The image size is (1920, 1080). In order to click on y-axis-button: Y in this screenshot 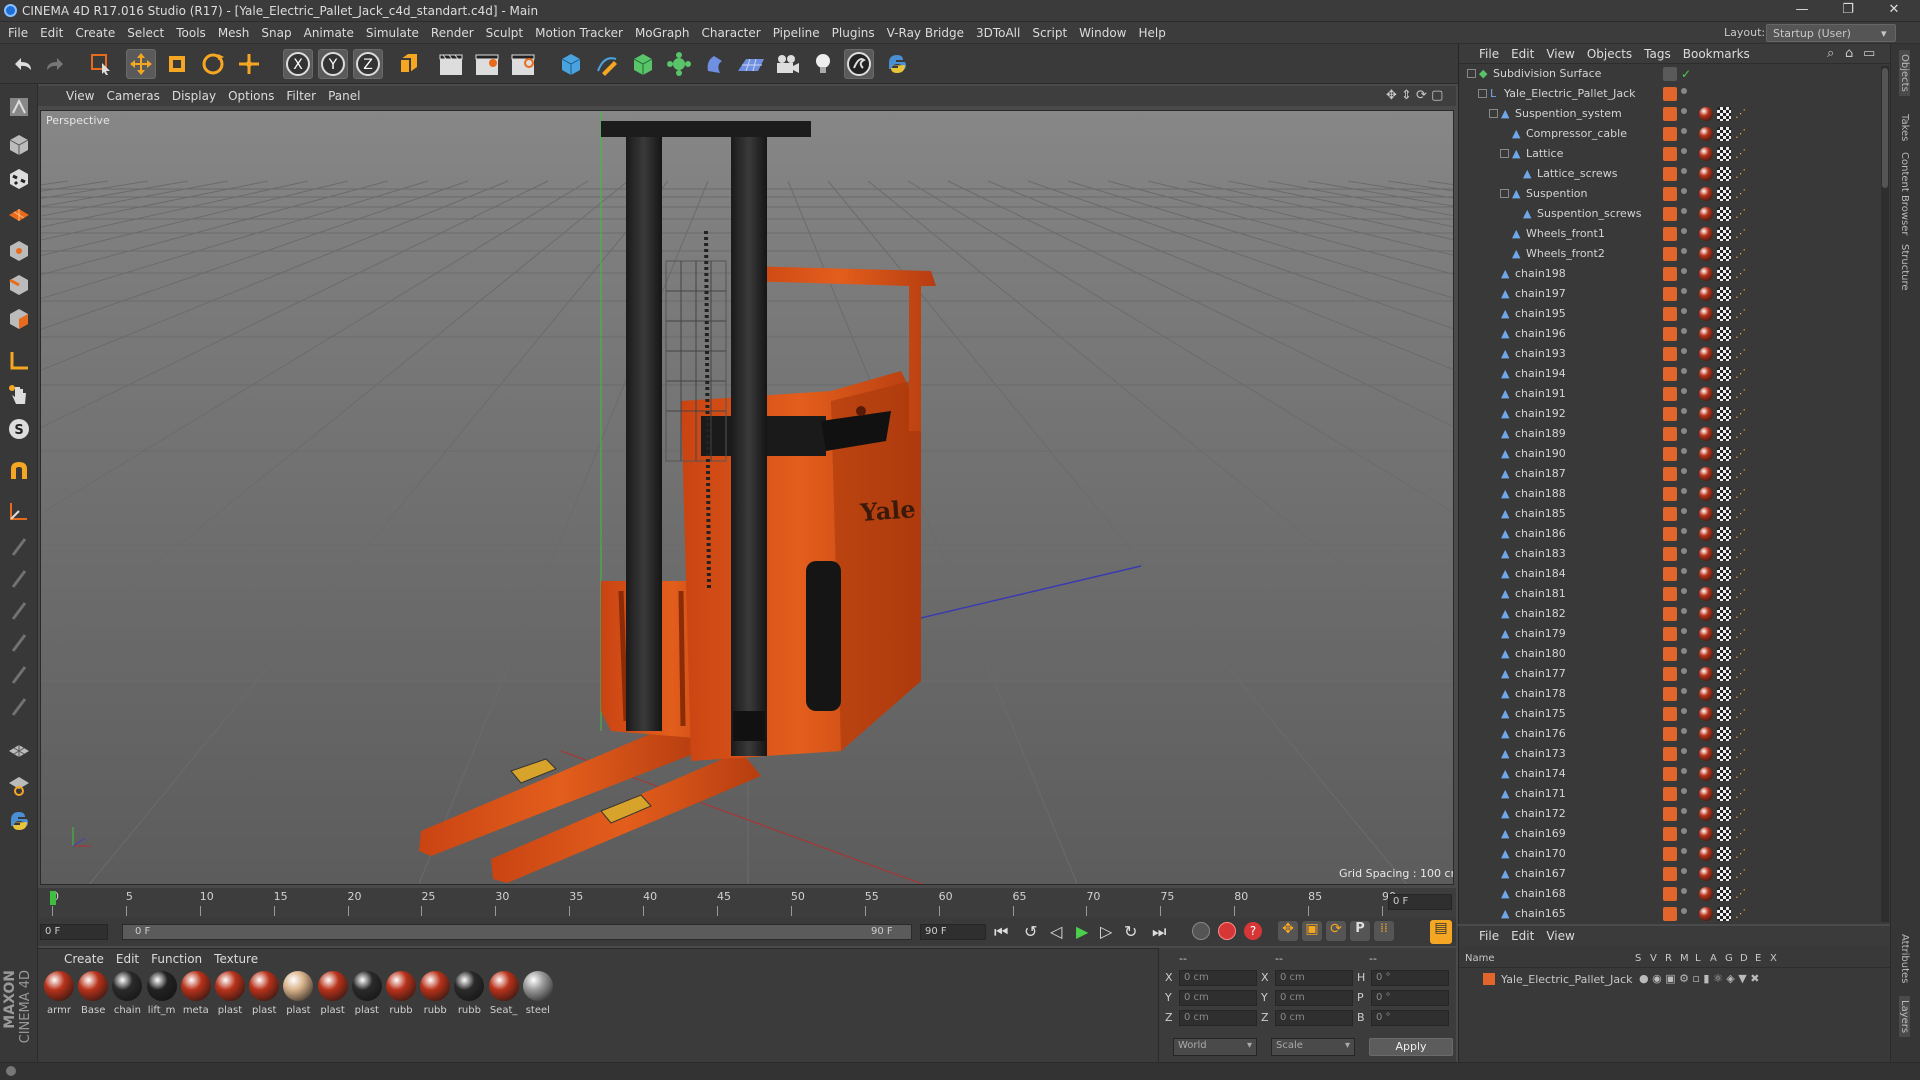, I will do `click(333, 64)`.